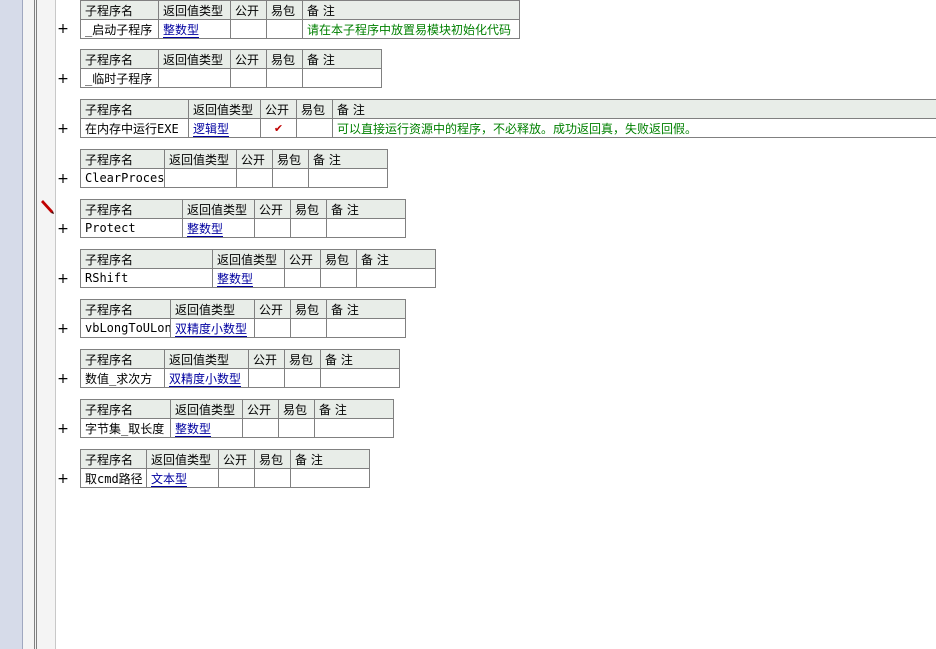 This screenshot has height=649, width=936. Describe the element at coordinates (125, 328) in the screenshot. I see `subroutine-name-cell: vbLongToULong` at that location.